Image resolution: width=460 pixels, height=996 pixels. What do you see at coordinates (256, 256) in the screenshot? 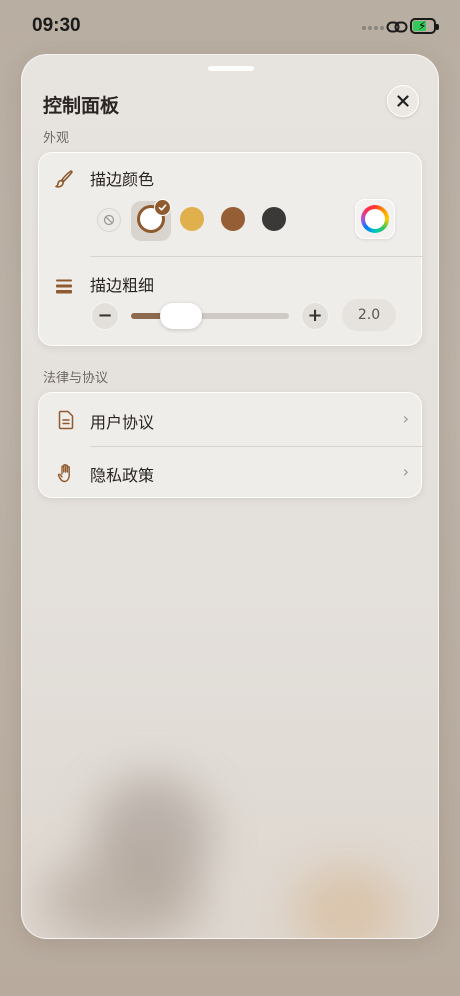
I see `divider` at bounding box center [256, 256].